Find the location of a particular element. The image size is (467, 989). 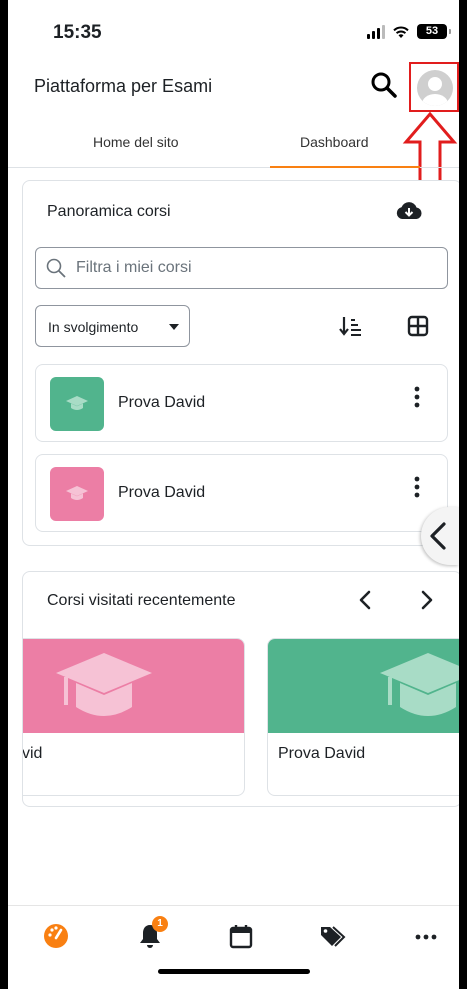

card-view-icon is located at coordinates (418, 326).